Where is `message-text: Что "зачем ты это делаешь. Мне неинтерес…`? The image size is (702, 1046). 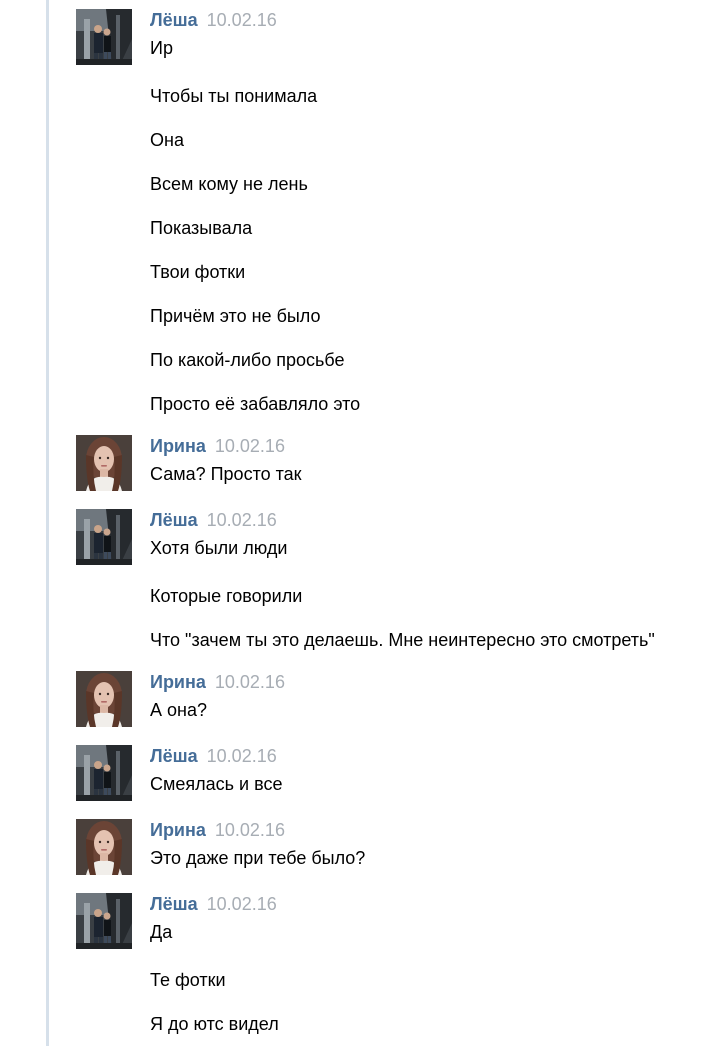 message-text: Что "зачем ты это делаешь. Мне неинтерес… is located at coordinates (402, 640).